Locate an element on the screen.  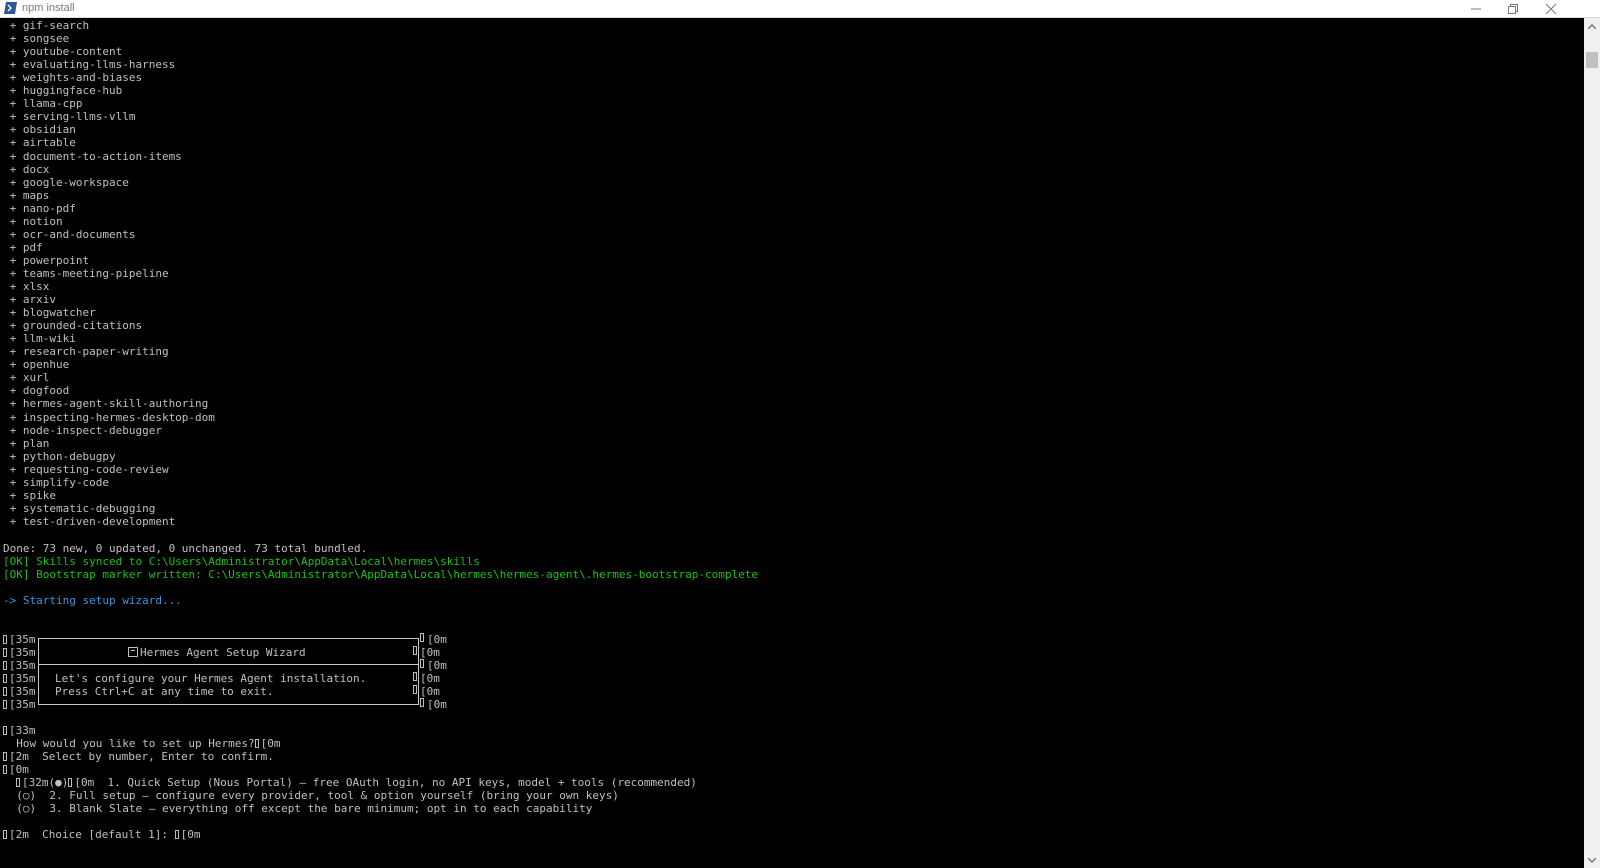
skill-item: + spike is located at coordinates (29, 495).